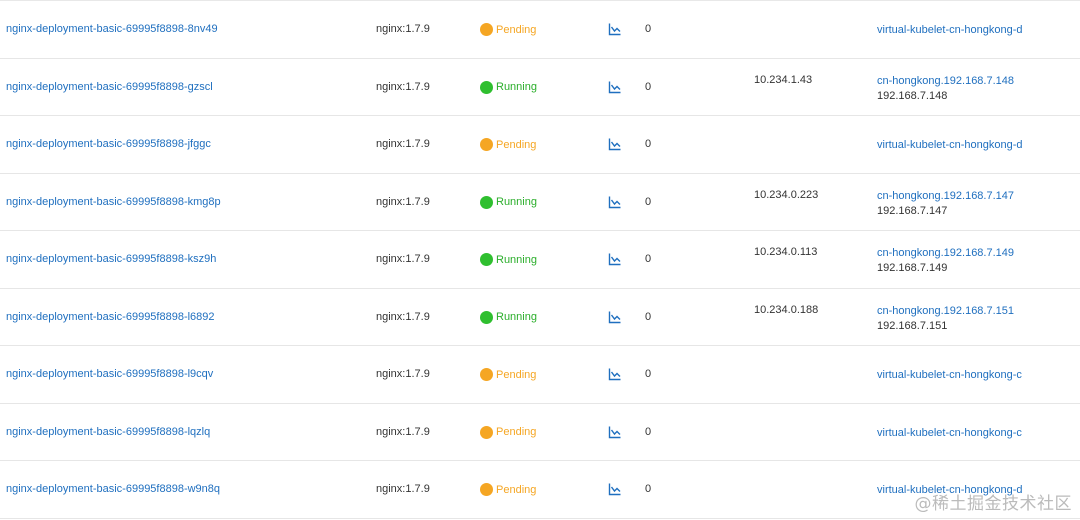  What do you see at coordinates (945, 311) in the screenshot?
I see `node-name-link: cn-hongkong.192.168.7.151` at bounding box center [945, 311].